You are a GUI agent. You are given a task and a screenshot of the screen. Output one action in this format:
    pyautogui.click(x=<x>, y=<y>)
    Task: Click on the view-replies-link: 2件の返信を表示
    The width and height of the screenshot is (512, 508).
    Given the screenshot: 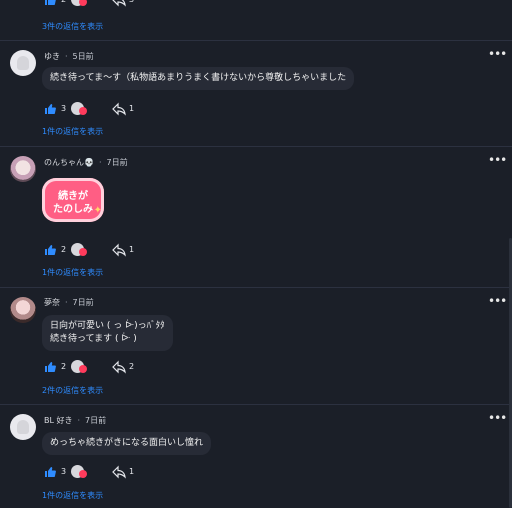 What is the action you would take?
    pyautogui.click(x=72, y=390)
    